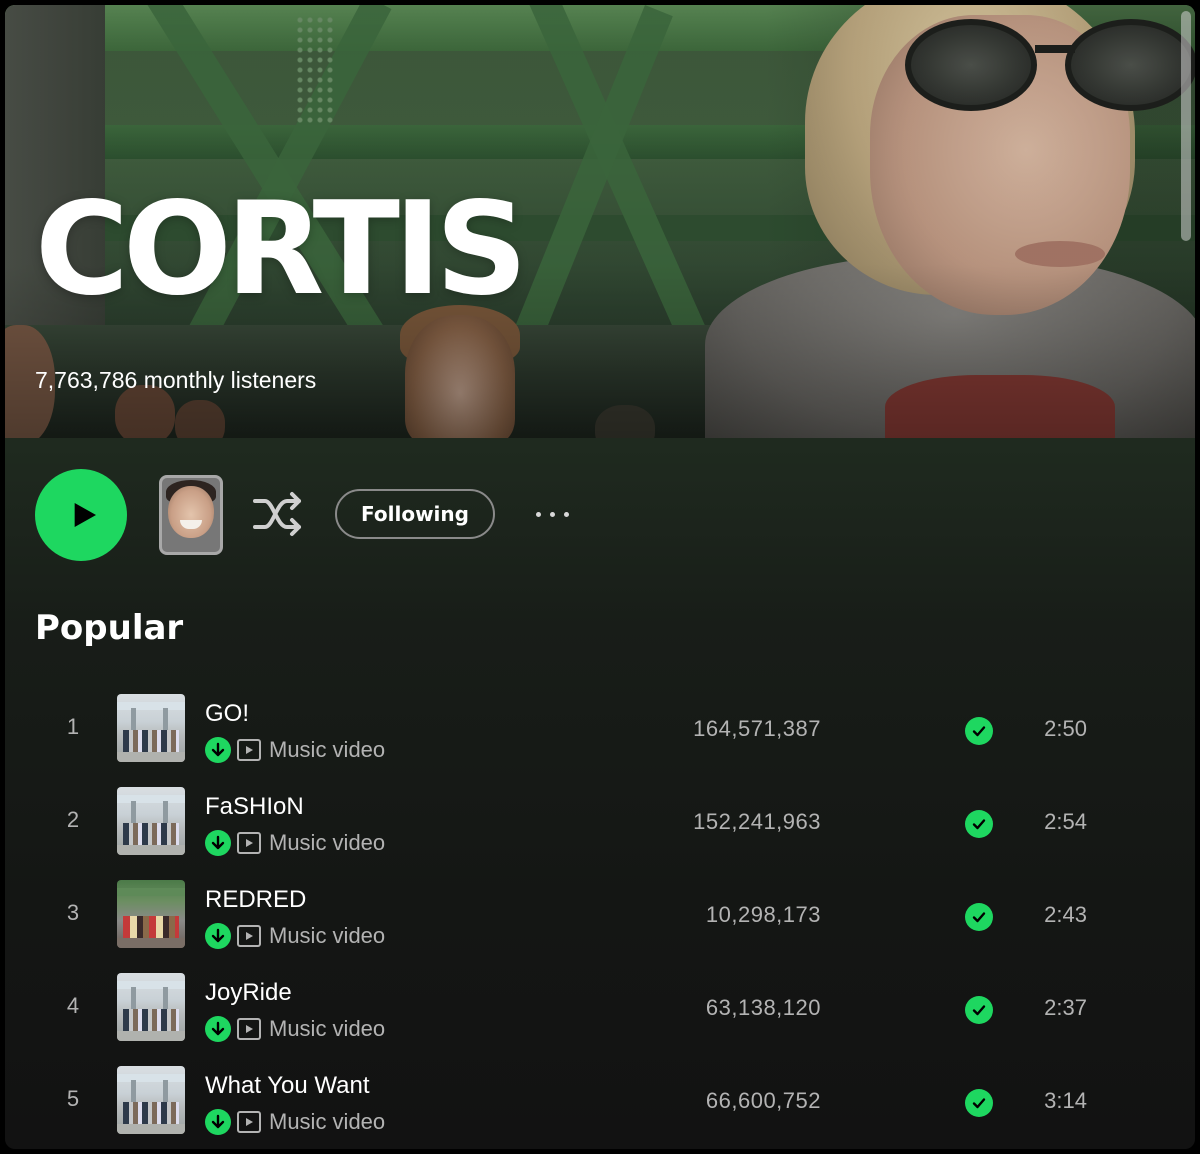 The image size is (1200, 1154). What do you see at coordinates (73, 726) in the screenshot?
I see `track-rank: 1` at bounding box center [73, 726].